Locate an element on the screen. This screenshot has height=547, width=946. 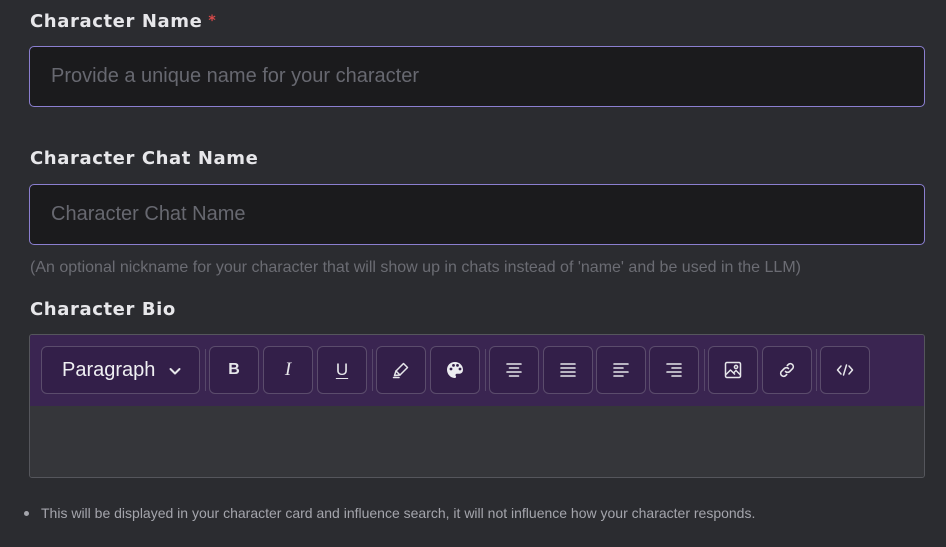
character-chat-name-input is located at coordinates (477, 214).